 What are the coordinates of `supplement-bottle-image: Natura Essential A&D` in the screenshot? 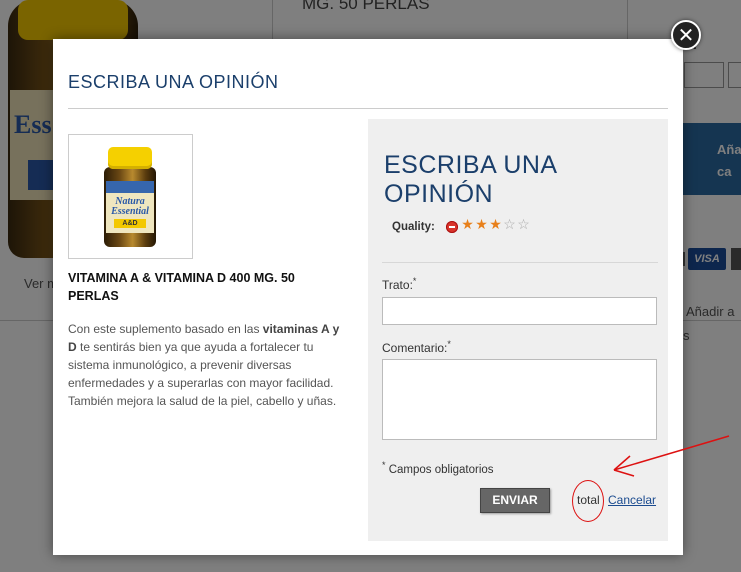 It's located at (130, 197).